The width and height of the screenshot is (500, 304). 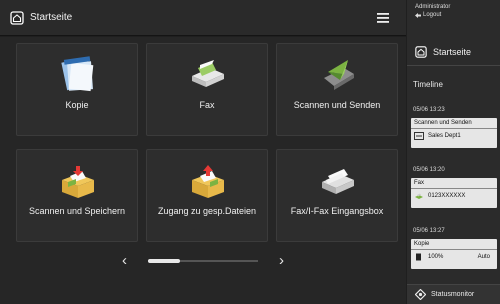 What do you see at coordinates (208, 181) in the screenshot?
I see `stored-files-icon` at bounding box center [208, 181].